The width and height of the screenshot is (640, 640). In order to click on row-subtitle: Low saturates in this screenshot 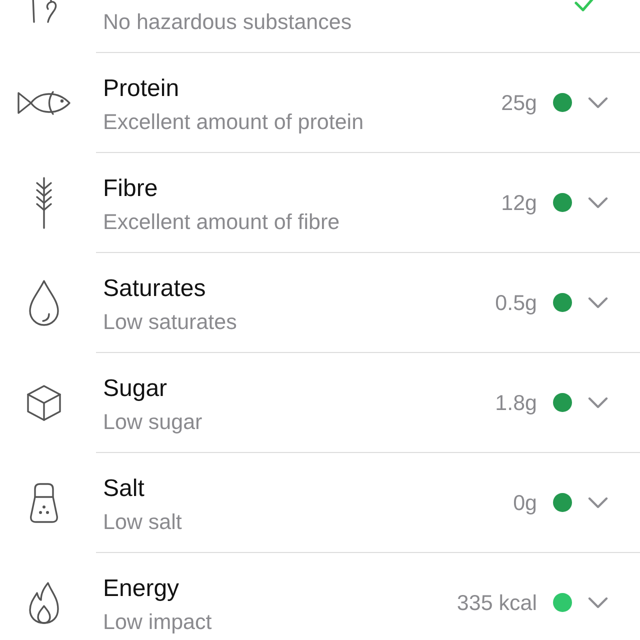, I will do `click(170, 322)`.